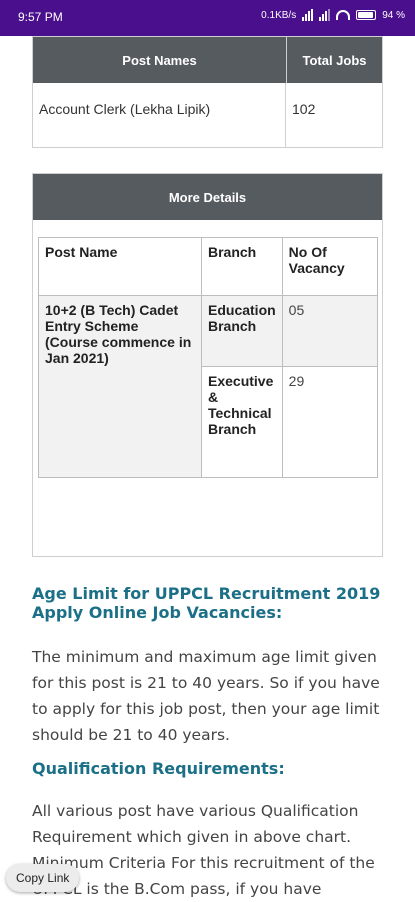 Image resolution: width=415 pixels, height=902 pixels. What do you see at coordinates (160, 60) in the screenshot?
I see `column-header-post-names: Post Names` at bounding box center [160, 60].